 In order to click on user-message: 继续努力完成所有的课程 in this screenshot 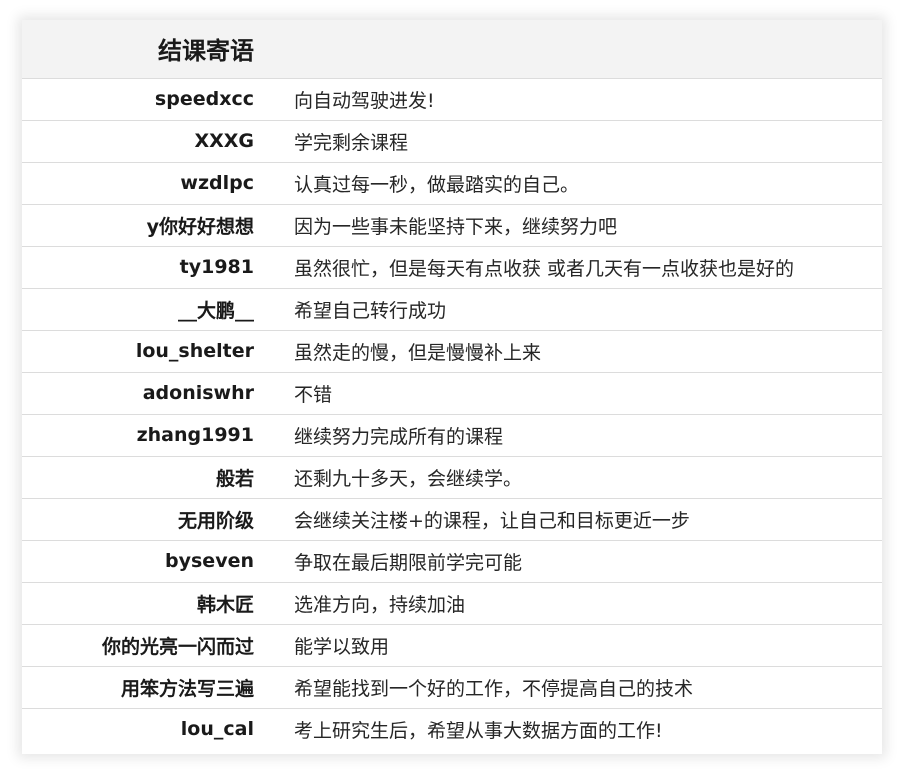, I will do `click(399, 436)`.